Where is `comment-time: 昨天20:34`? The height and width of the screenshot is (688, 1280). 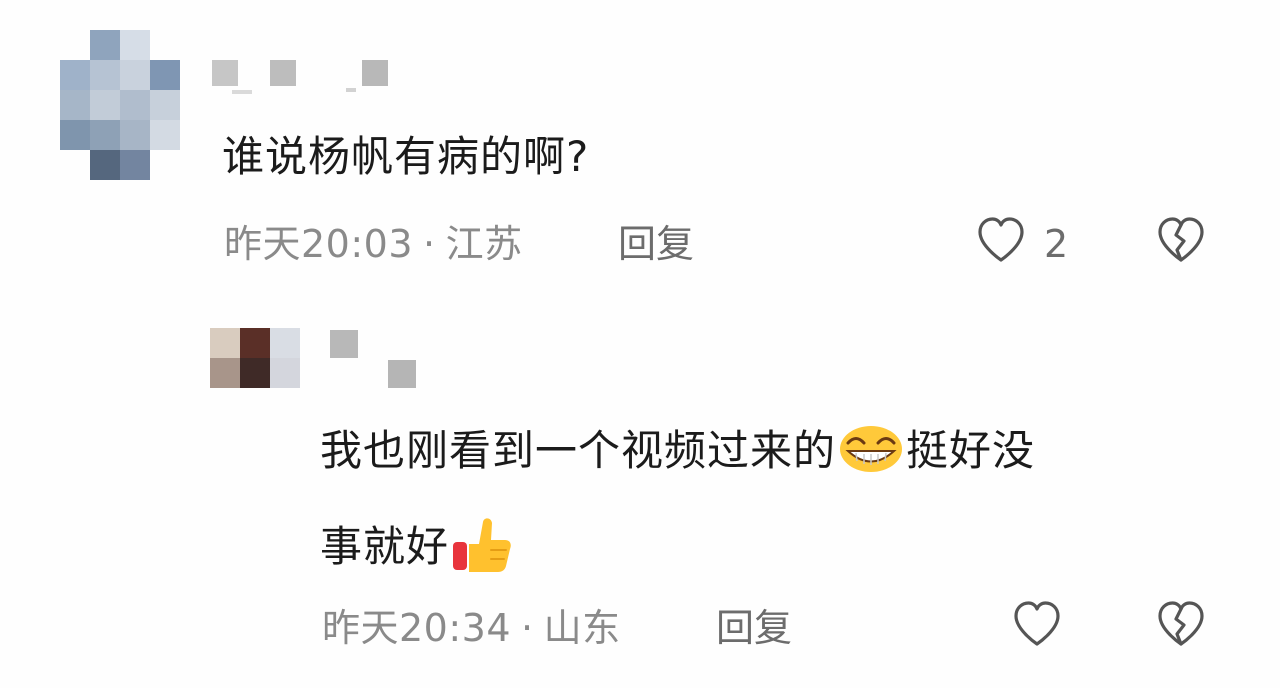
comment-time: 昨天20:34 is located at coordinates (417, 628).